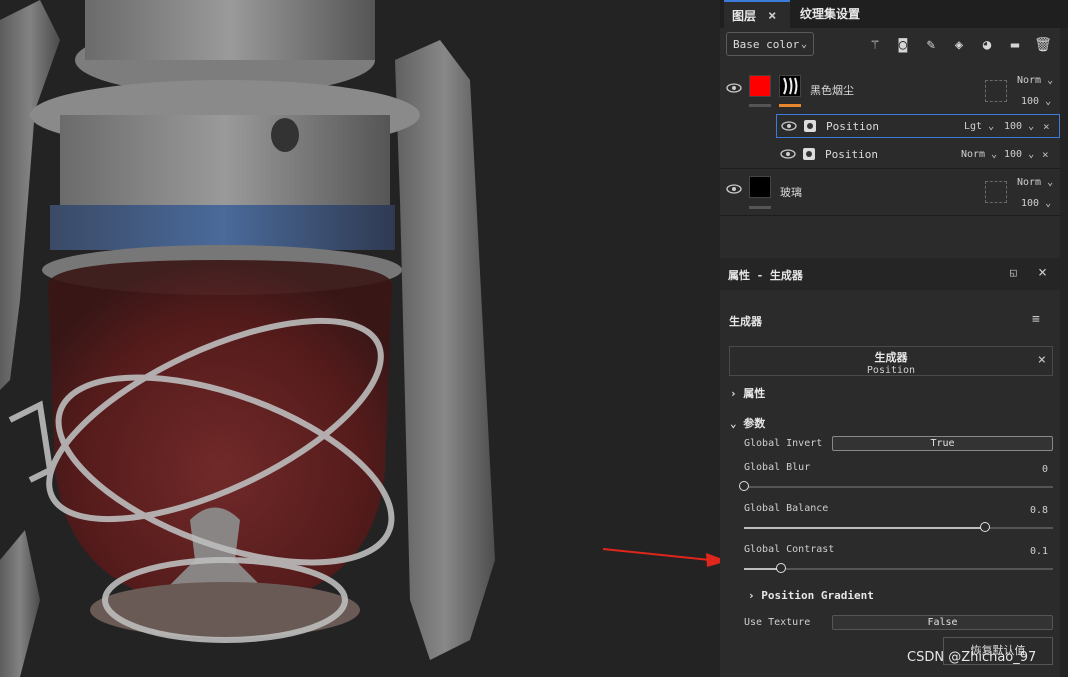 Image resolution: width=1068 pixels, height=677 pixels. What do you see at coordinates (754, 393) in the screenshot?
I see `group-attributes-label: 属性` at bounding box center [754, 393].